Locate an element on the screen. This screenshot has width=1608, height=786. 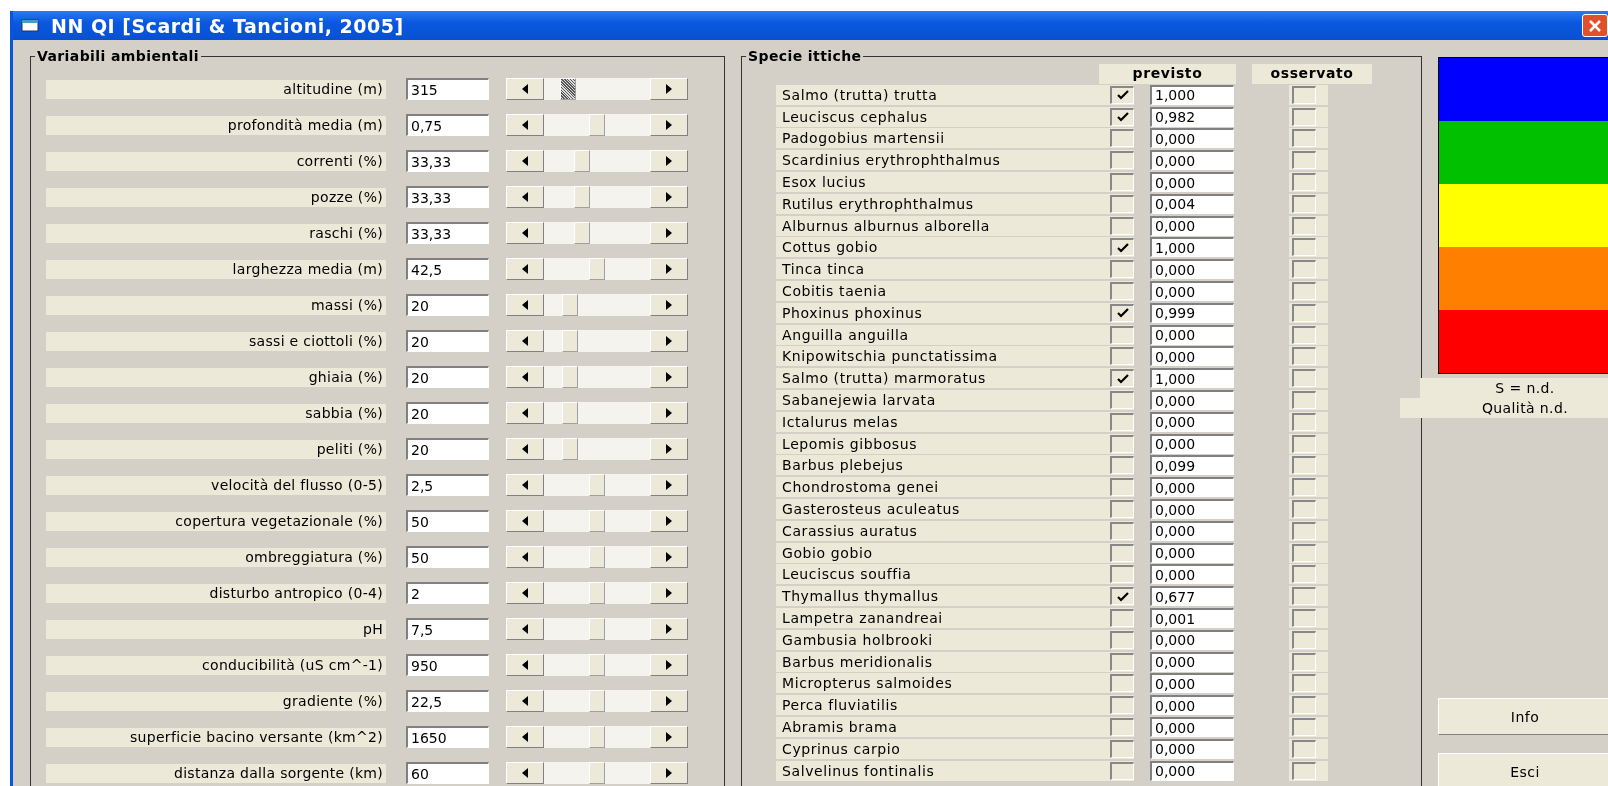
value-field: 33,33 is located at coordinates (447, 233).